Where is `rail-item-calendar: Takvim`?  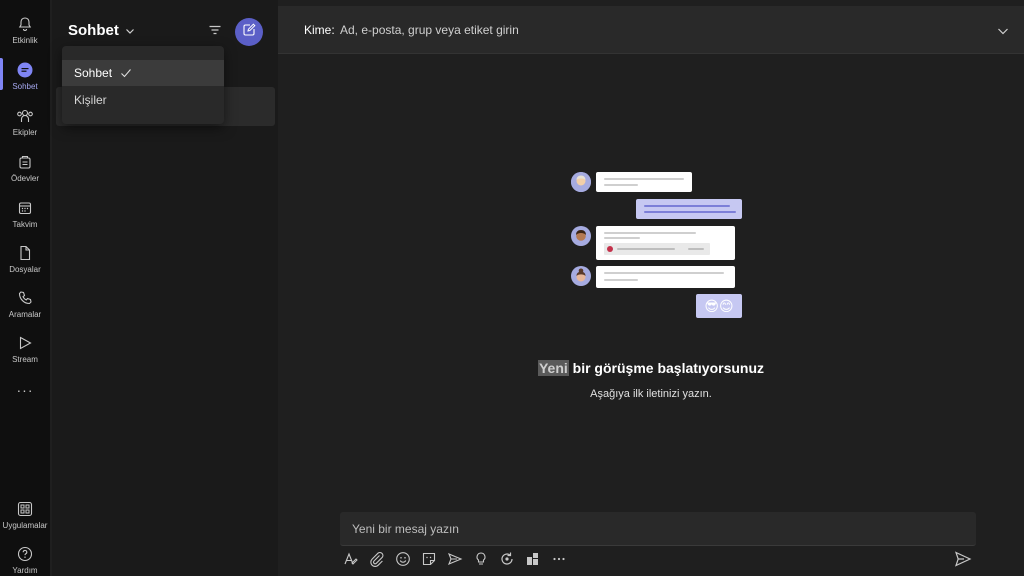 rail-item-calendar: Takvim is located at coordinates (25, 218).